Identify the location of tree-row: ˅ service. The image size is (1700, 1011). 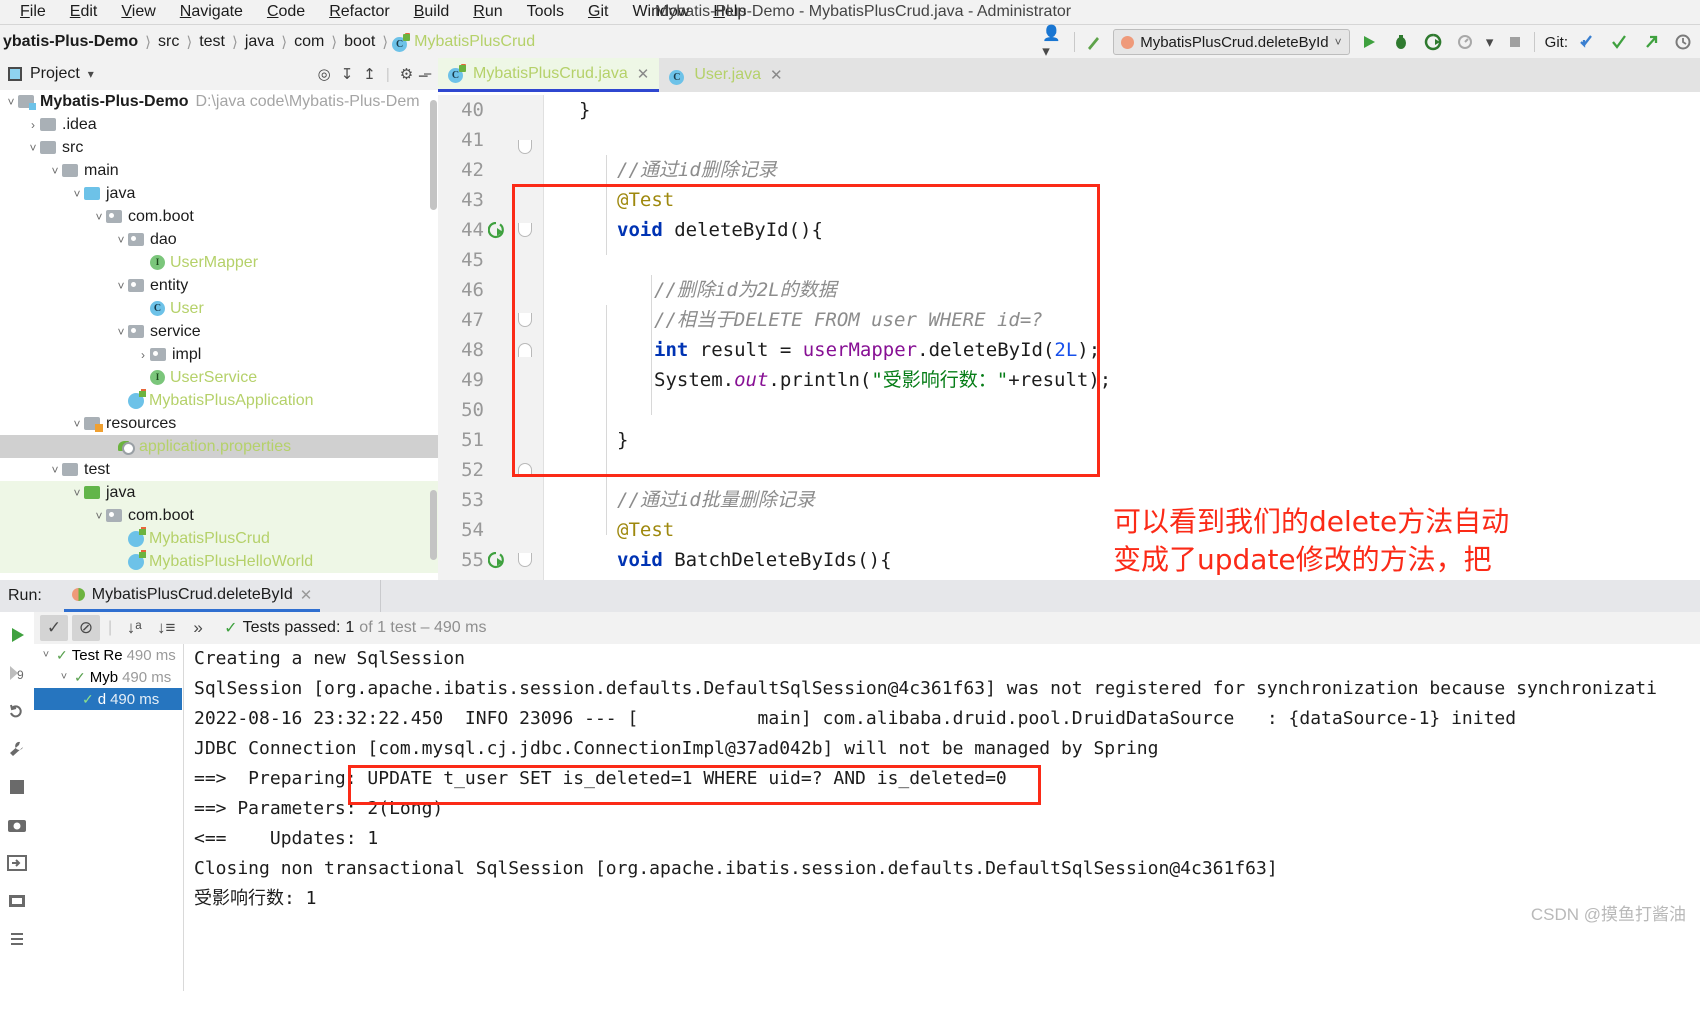
(219, 331).